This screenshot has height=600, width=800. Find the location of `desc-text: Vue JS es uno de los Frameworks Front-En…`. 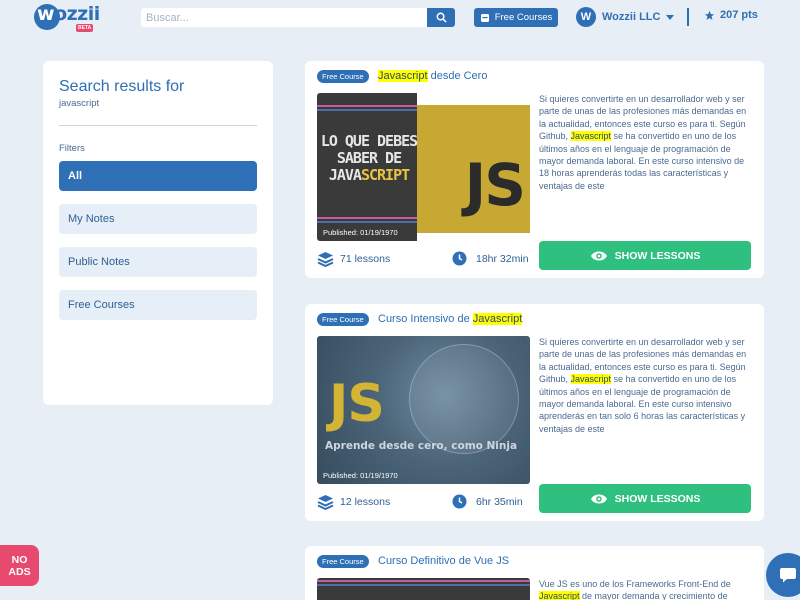

desc-text: Vue JS es uno de los Frameworks Front-En… is located at coordinates (635, 584).